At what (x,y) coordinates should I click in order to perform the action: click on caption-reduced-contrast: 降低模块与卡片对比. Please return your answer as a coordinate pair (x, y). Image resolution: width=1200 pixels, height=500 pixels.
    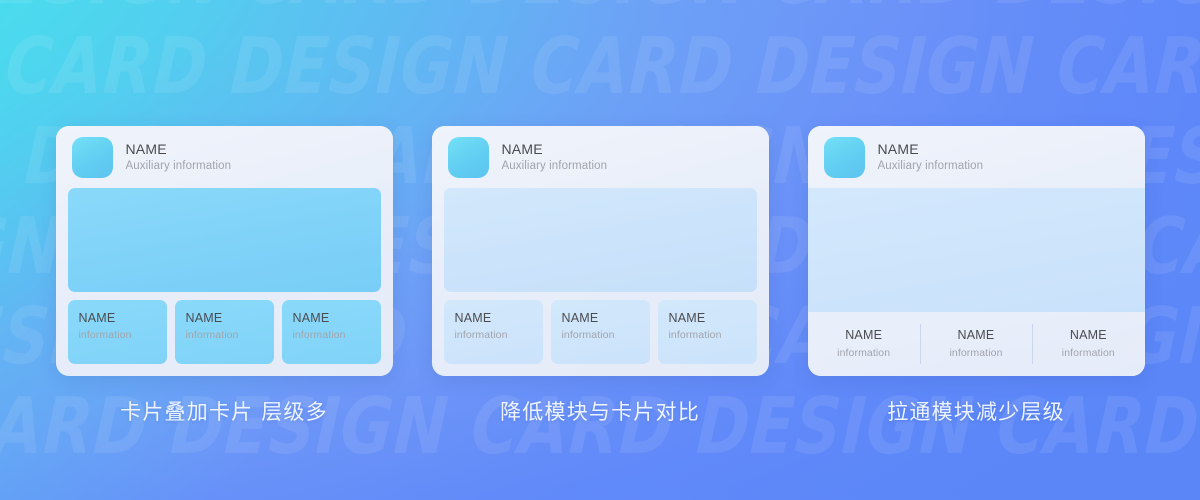
    Looking at the image, I should click on (600, 412).